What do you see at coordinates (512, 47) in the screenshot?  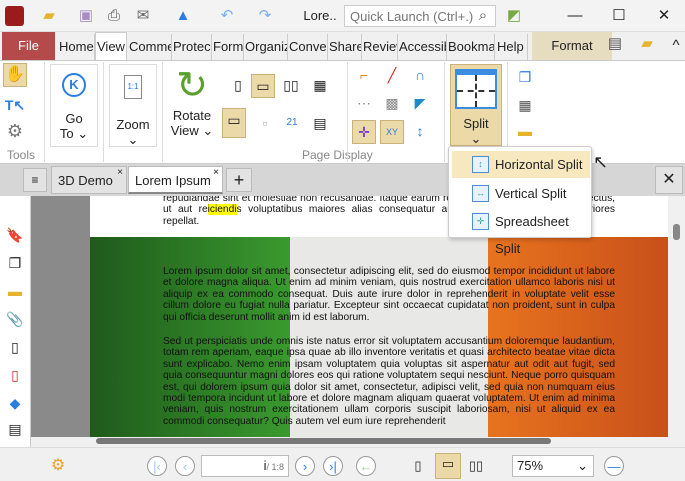 I see `tab-help: Help` at bounding box center [512, 47].